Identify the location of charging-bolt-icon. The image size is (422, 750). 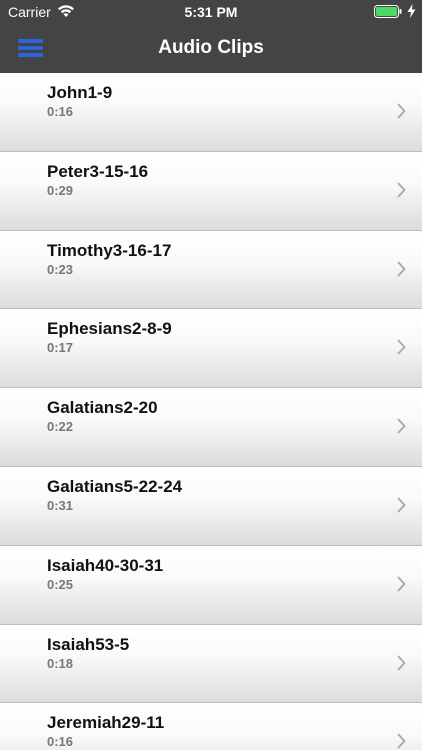
(411, 11).